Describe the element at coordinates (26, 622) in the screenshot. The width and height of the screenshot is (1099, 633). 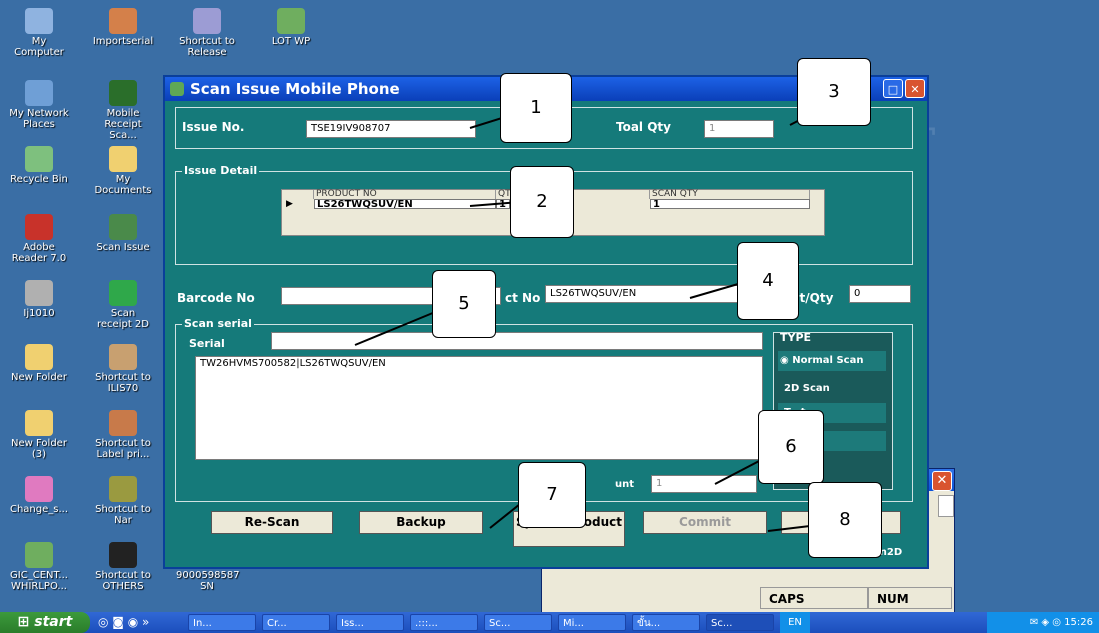
I see `windows-logo-icon: ⊞` at that location.